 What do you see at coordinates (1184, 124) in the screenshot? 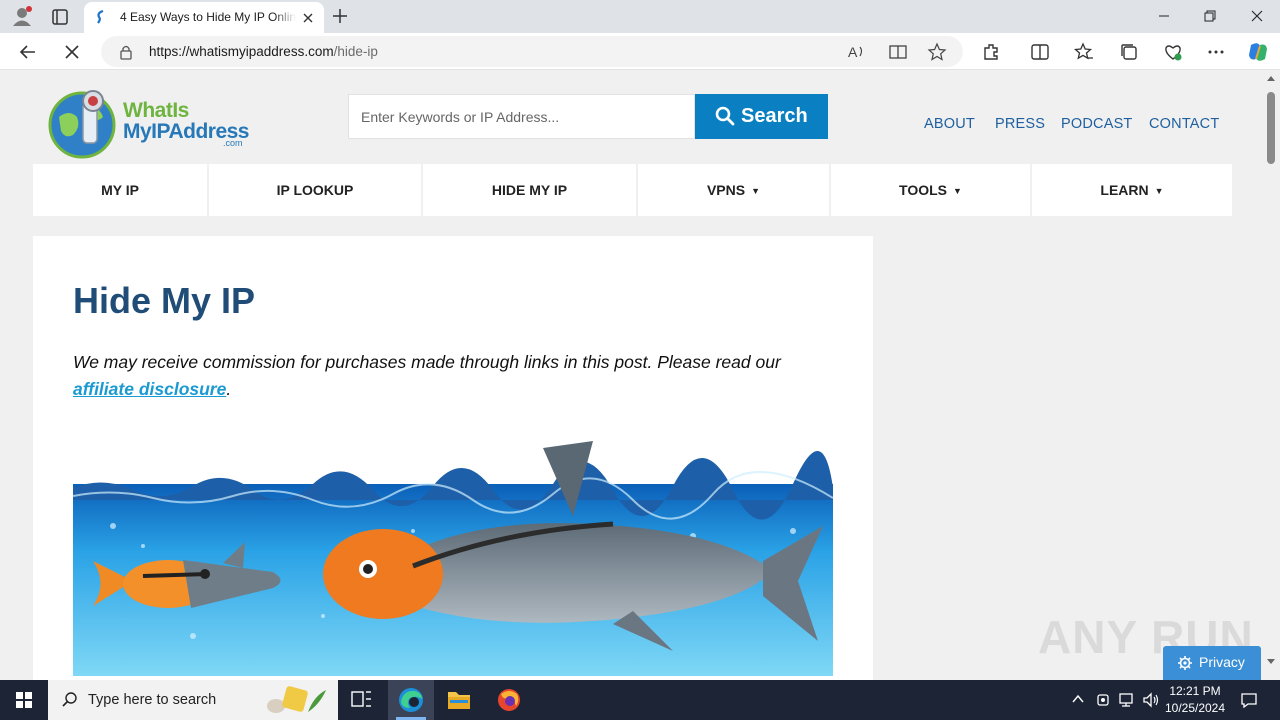
I see `top-link-contact: CONTACT` at bounding box center [1184, 124].